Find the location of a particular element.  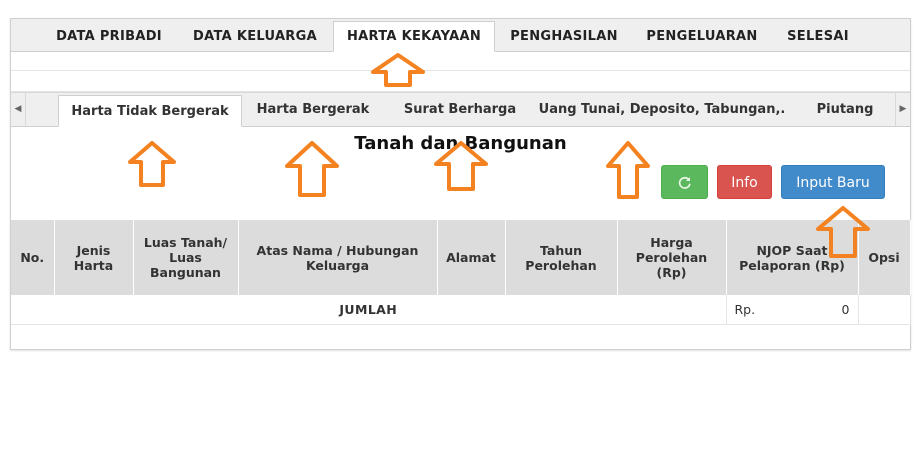

njop-total: Rp. 0 is located at coordinates (792, 310).